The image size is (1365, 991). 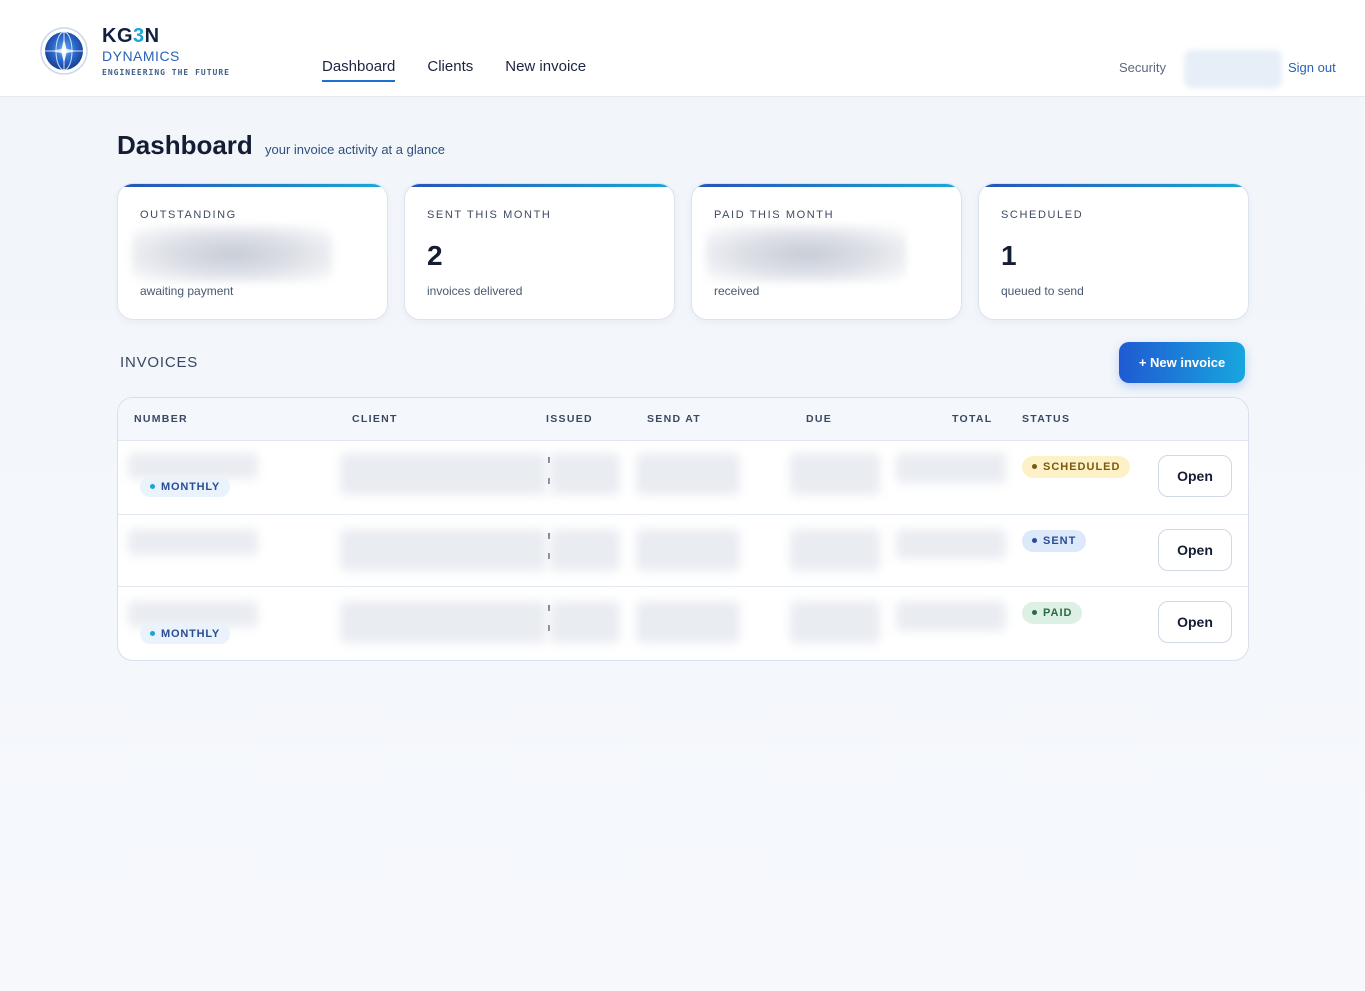 What do you see at coordinates (489, 215) in the screenshot?
I see `stat-card-label: SENT THIS MONTH` at bounding box center [489, 215].